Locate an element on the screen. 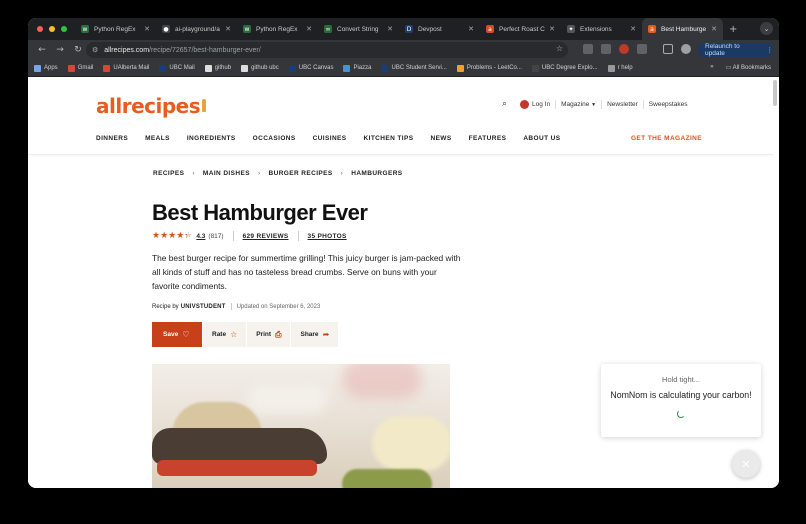 The width and height of the screenshot is (806, 524). forward-arrow-icon: → is located at coordinates (60, 50).